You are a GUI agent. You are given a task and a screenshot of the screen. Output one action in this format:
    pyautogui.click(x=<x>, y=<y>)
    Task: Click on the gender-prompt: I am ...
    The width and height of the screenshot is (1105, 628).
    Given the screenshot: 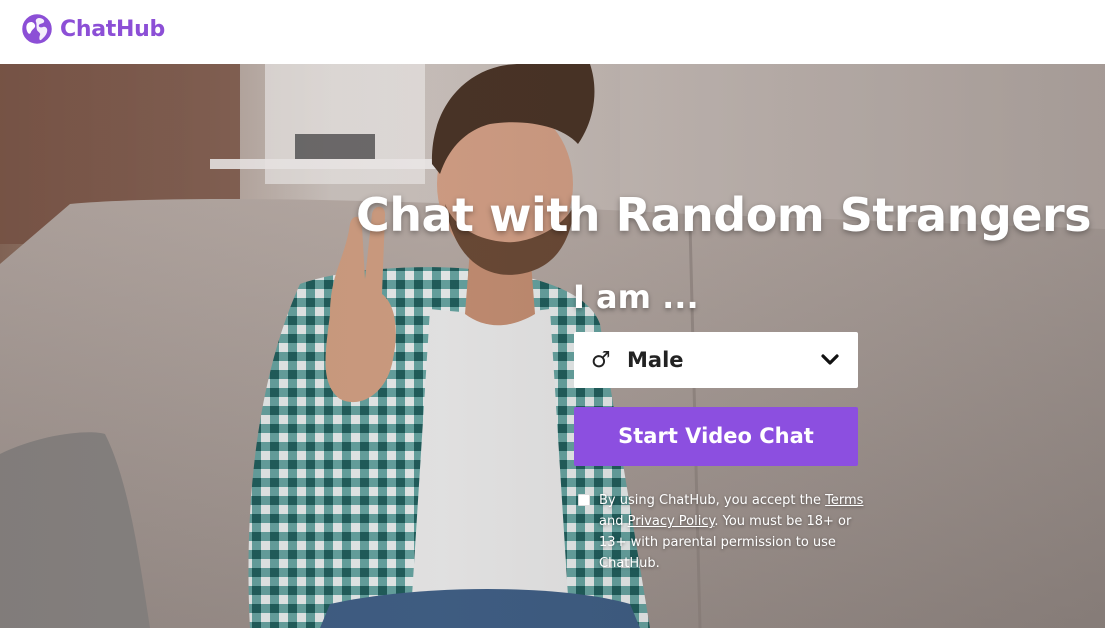 What is the action you would take?
    pyautogui.click(x=636, y=297)
    